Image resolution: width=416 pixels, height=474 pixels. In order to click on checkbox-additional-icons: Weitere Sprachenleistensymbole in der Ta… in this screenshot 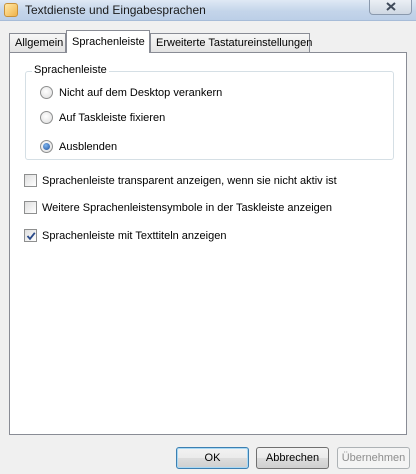, I will do `click(178, 207)`.